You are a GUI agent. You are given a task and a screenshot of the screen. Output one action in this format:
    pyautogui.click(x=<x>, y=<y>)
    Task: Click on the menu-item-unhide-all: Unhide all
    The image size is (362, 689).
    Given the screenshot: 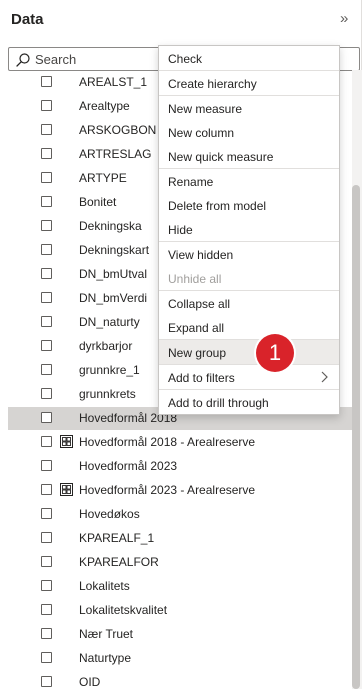 What is the action you would take?
    pyautogui.click(x=249, y=278)
    